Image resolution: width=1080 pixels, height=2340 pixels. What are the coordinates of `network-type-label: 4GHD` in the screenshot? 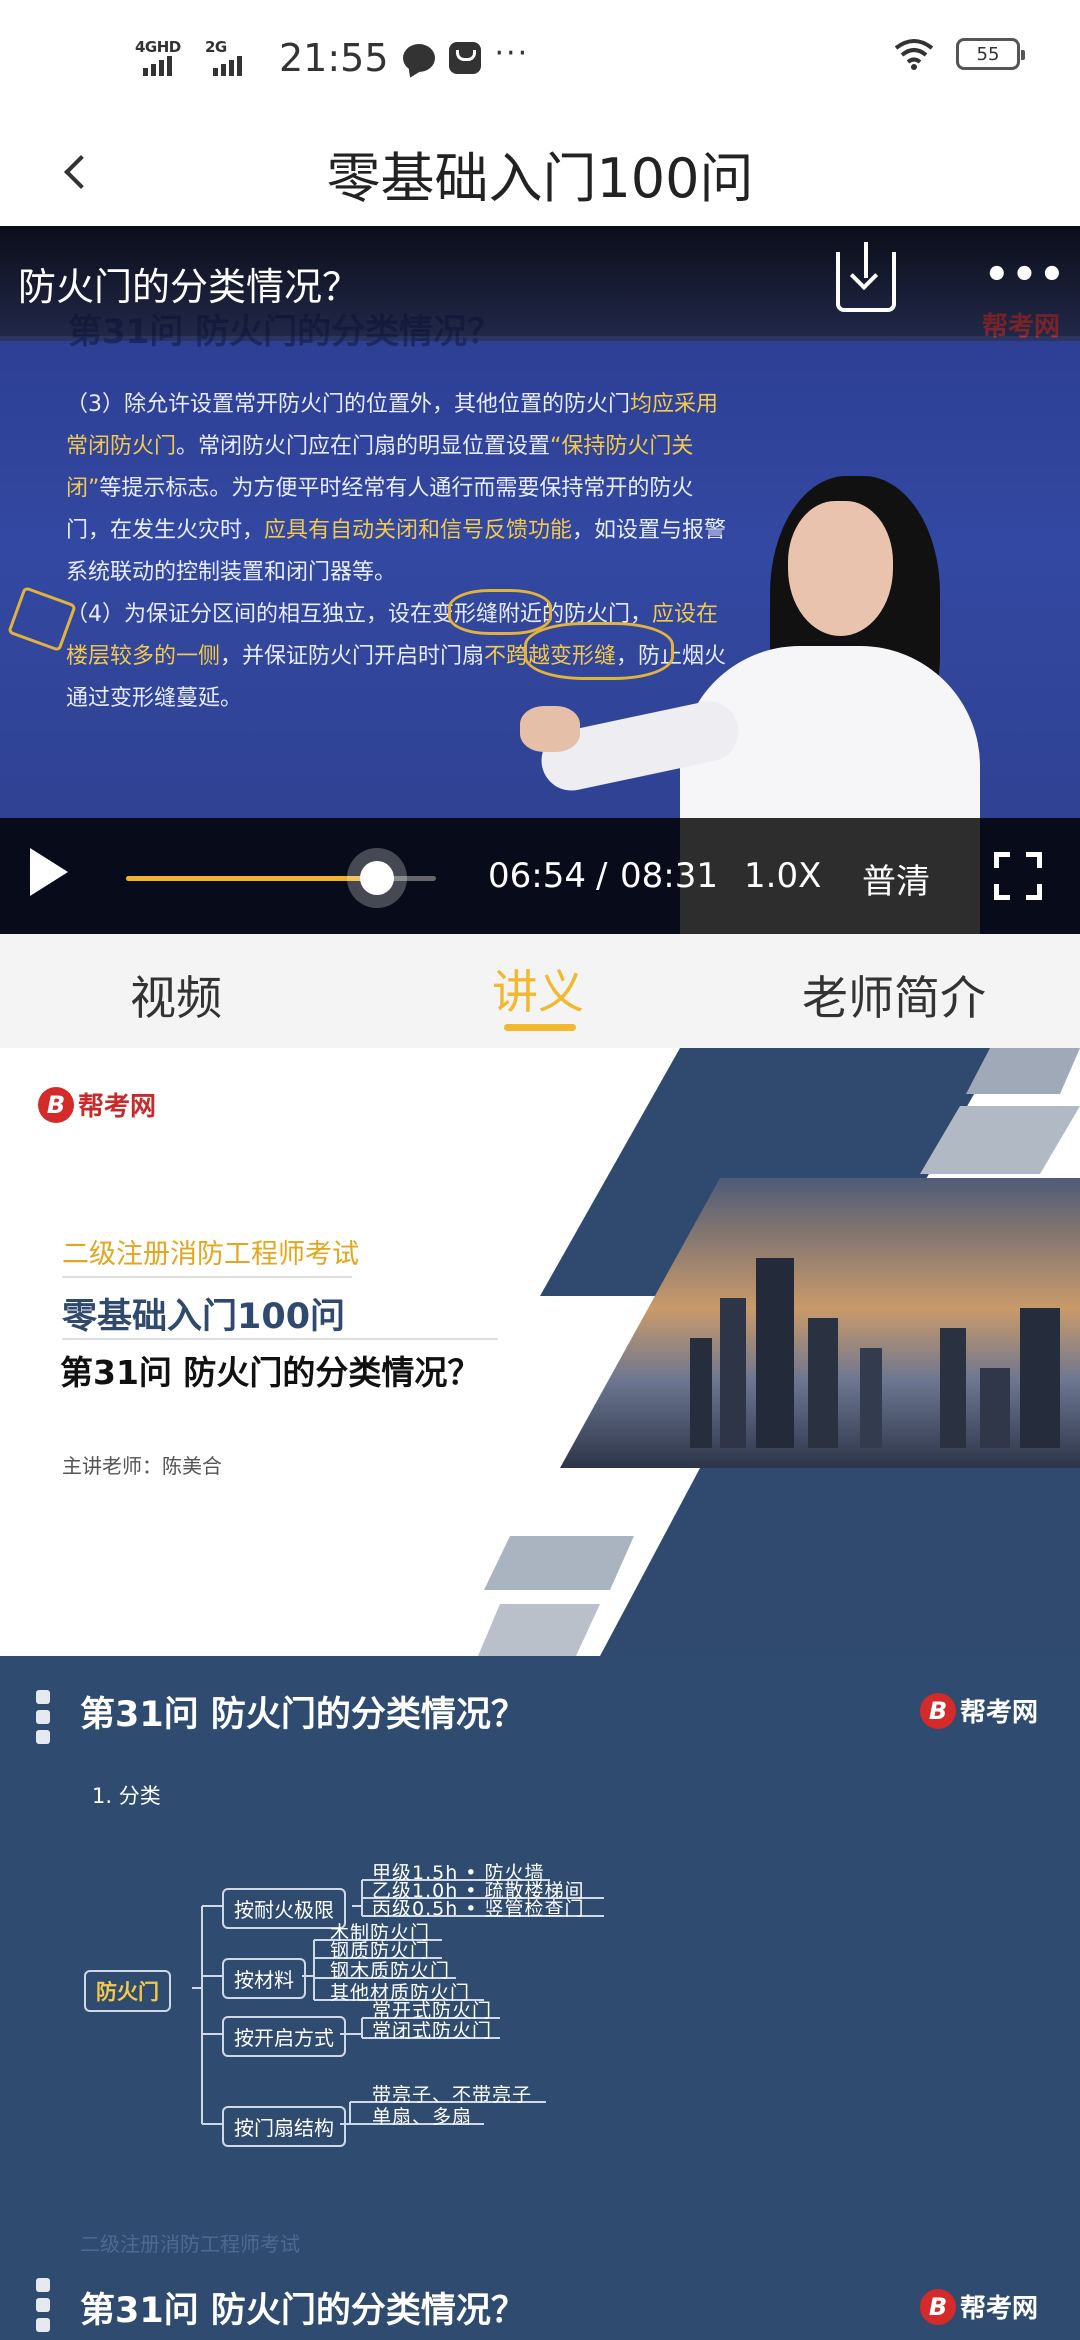 It's located at (158, 47).